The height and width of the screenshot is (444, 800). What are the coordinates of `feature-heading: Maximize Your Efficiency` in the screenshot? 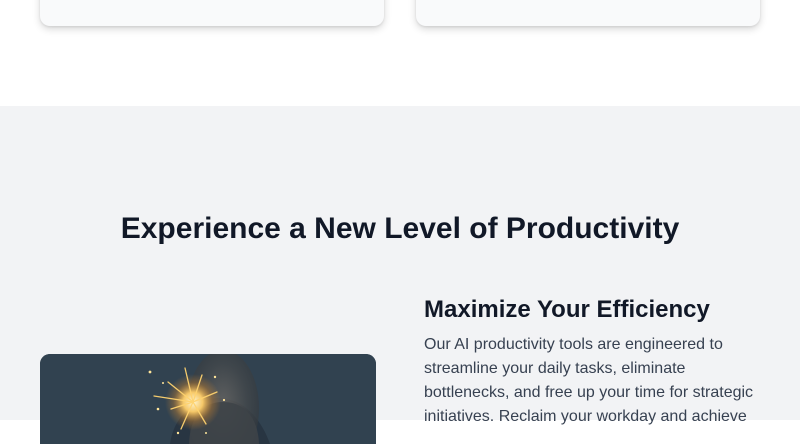 It's located at (567, 309).